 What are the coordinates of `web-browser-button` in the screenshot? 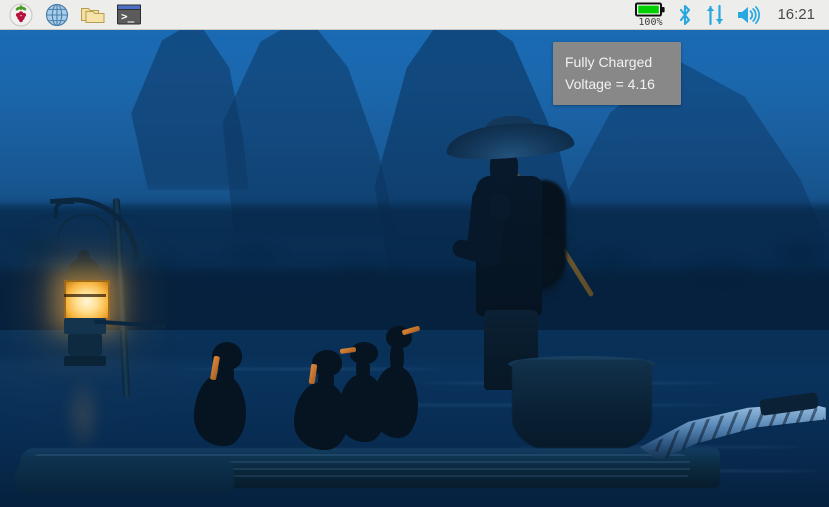 It's located at (57, 15).